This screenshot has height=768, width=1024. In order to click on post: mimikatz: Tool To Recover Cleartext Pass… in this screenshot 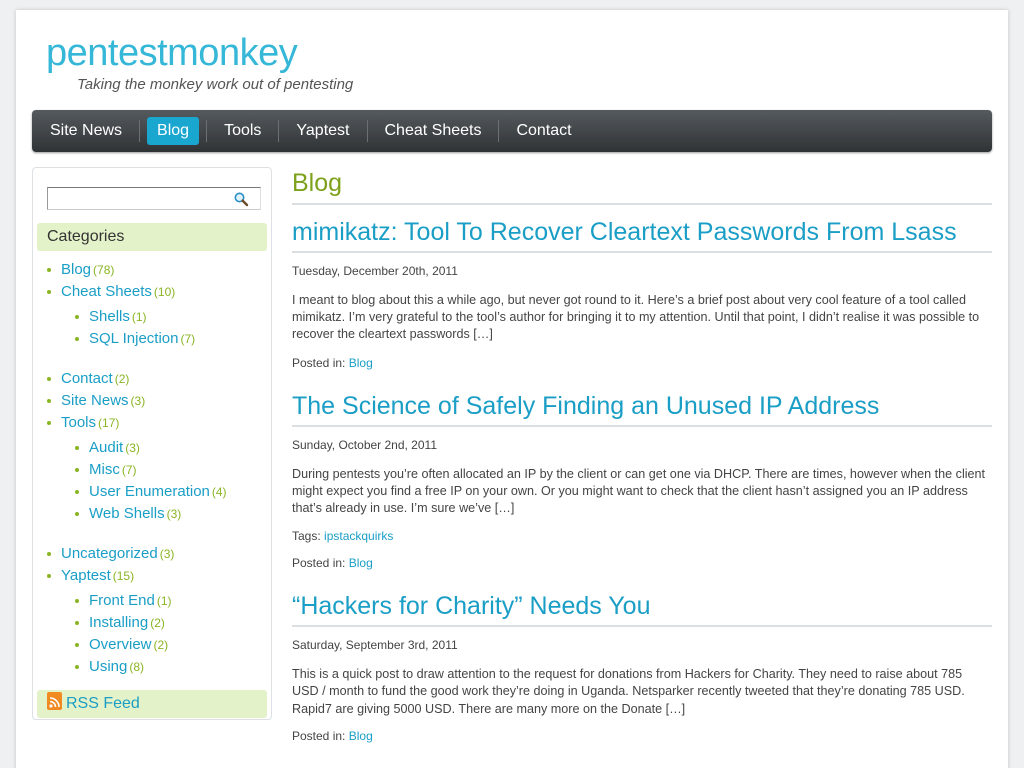, I will do `click(642, 291)`.